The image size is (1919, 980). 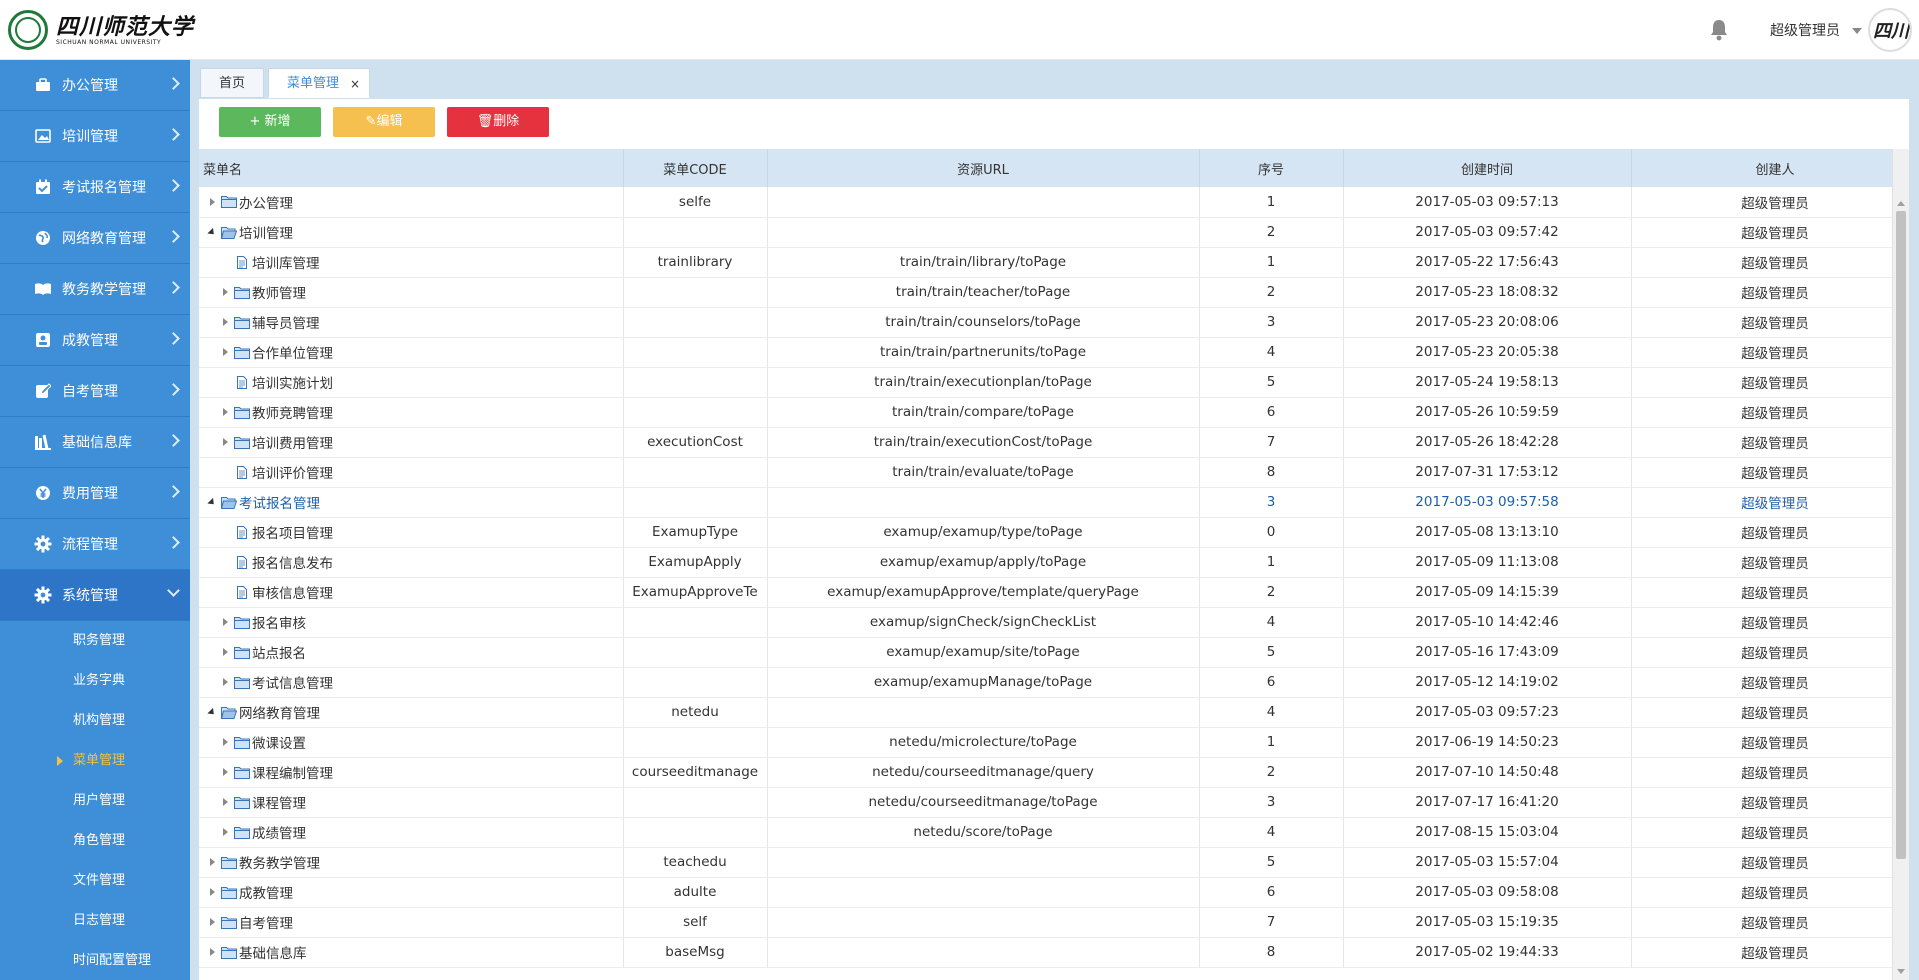 What do you see at coordinates (95, 681) in the screenshot?
I see `submenu-item-1: 业务字典` at bounding box center [95, 681].